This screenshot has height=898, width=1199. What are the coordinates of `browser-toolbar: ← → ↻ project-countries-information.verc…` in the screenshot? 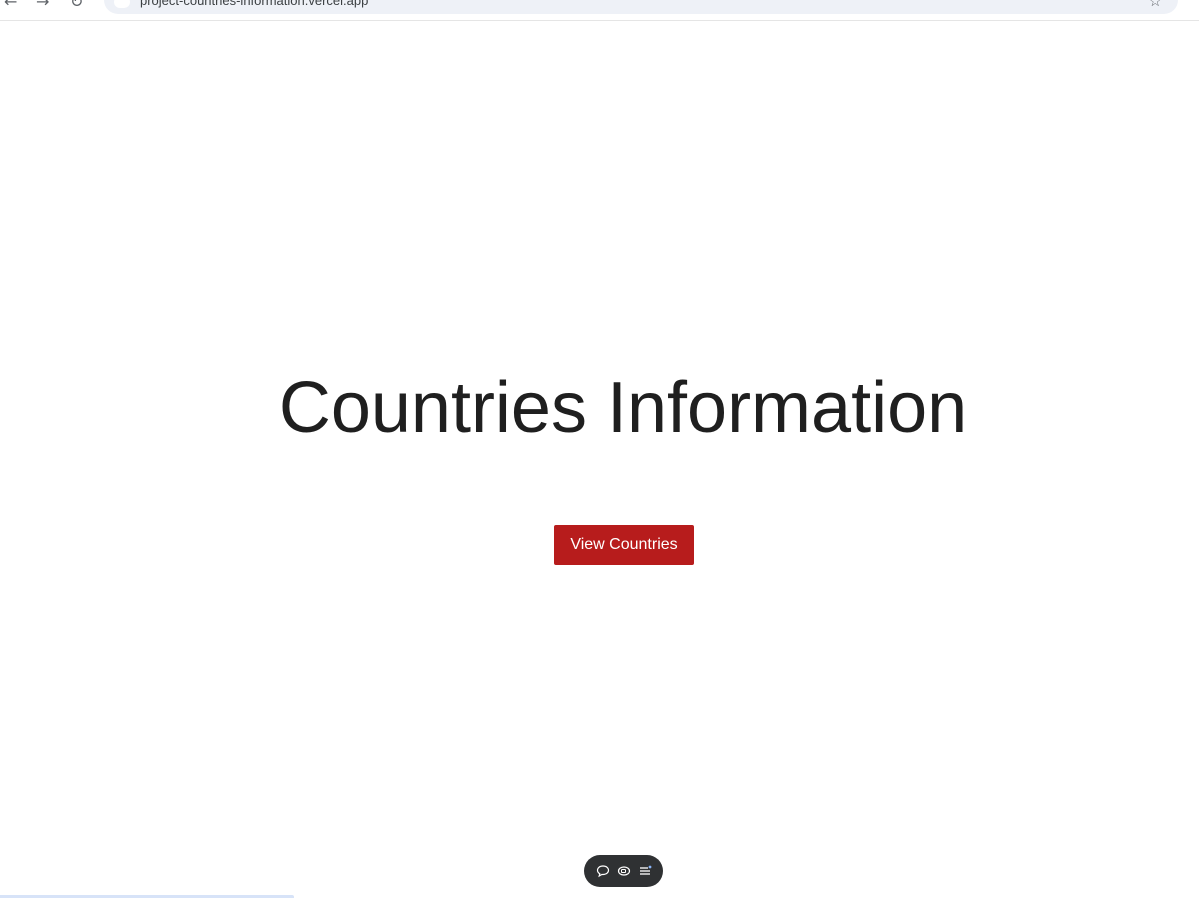 It's located at (599, 10).